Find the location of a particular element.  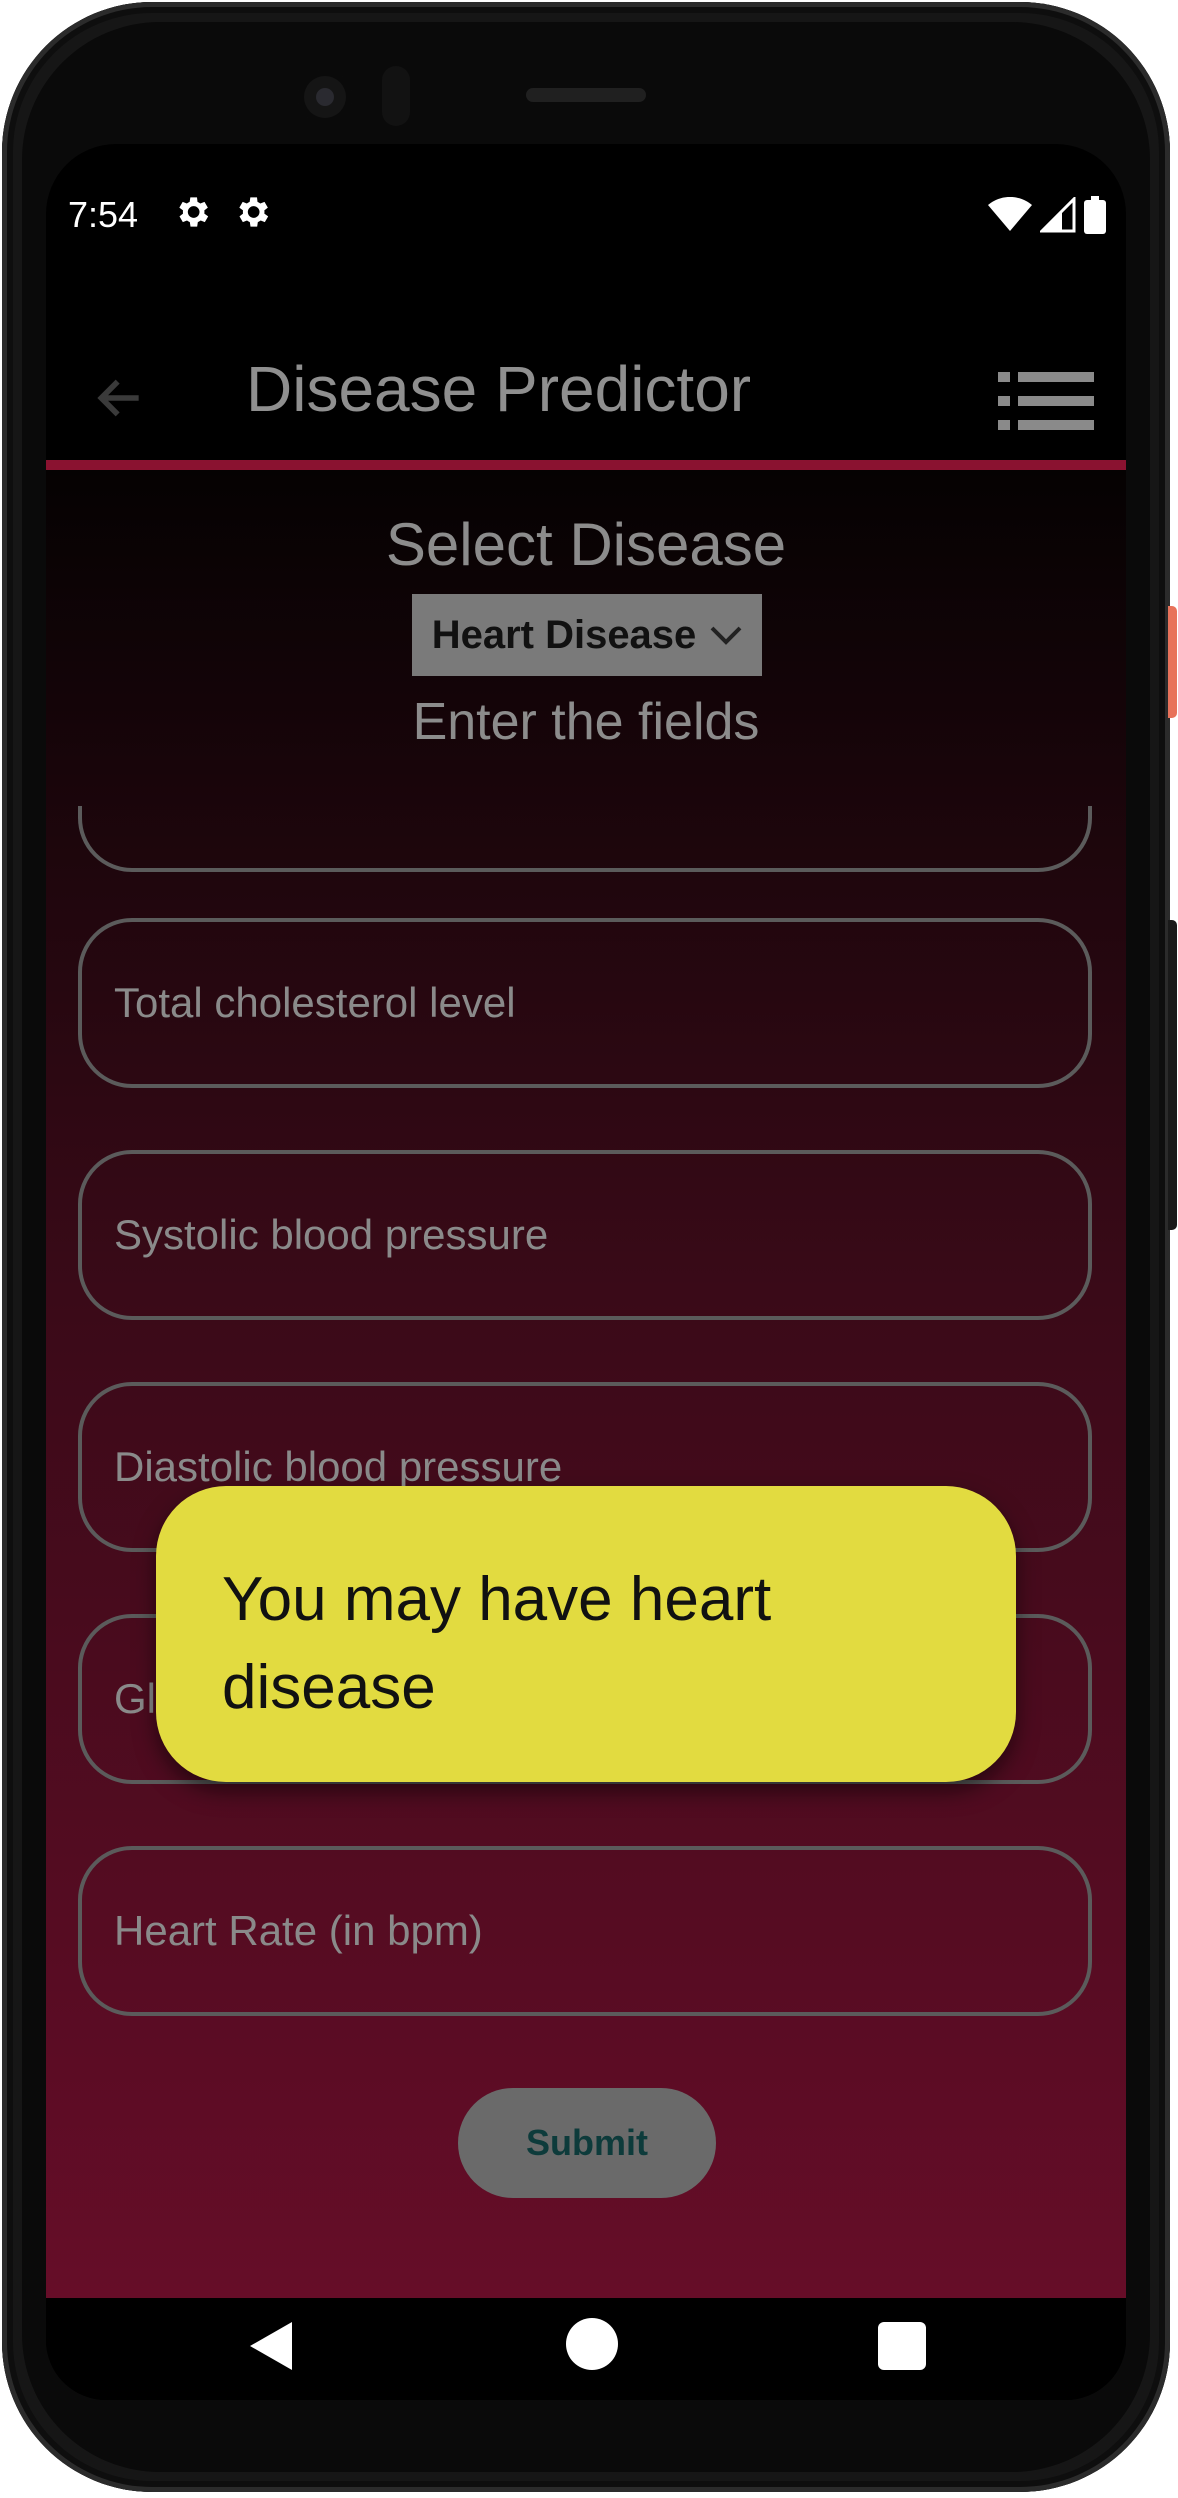

page-title: Disease Predictor is located at coordinates (499, 389).